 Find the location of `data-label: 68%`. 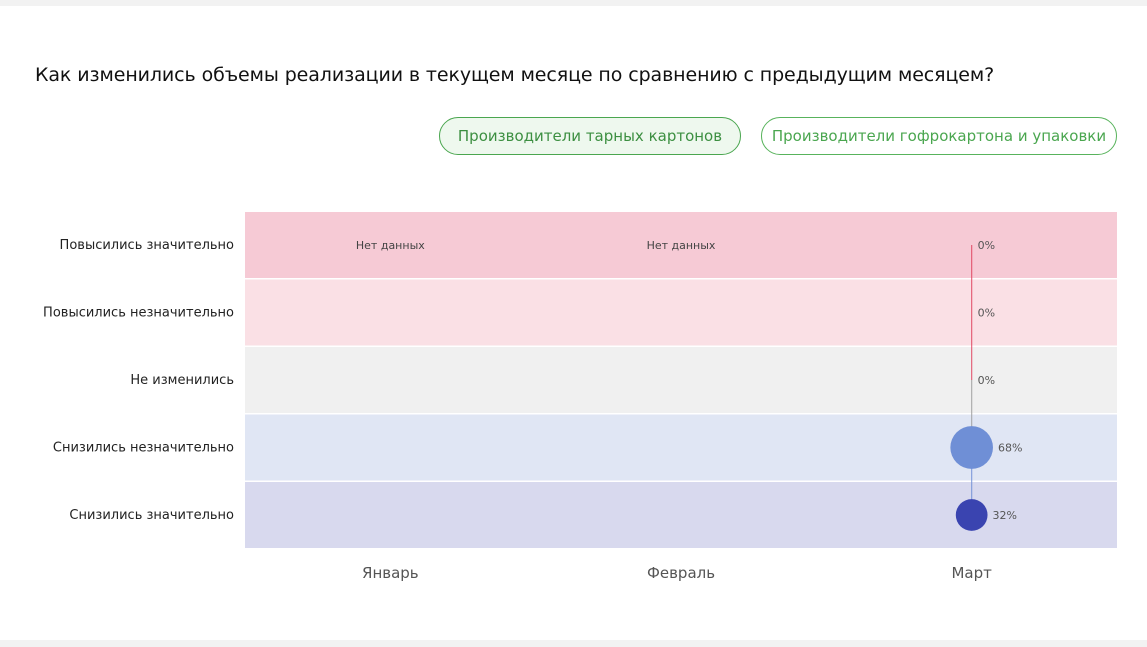

data-label: 68% is located at coordinates (1010, 448).